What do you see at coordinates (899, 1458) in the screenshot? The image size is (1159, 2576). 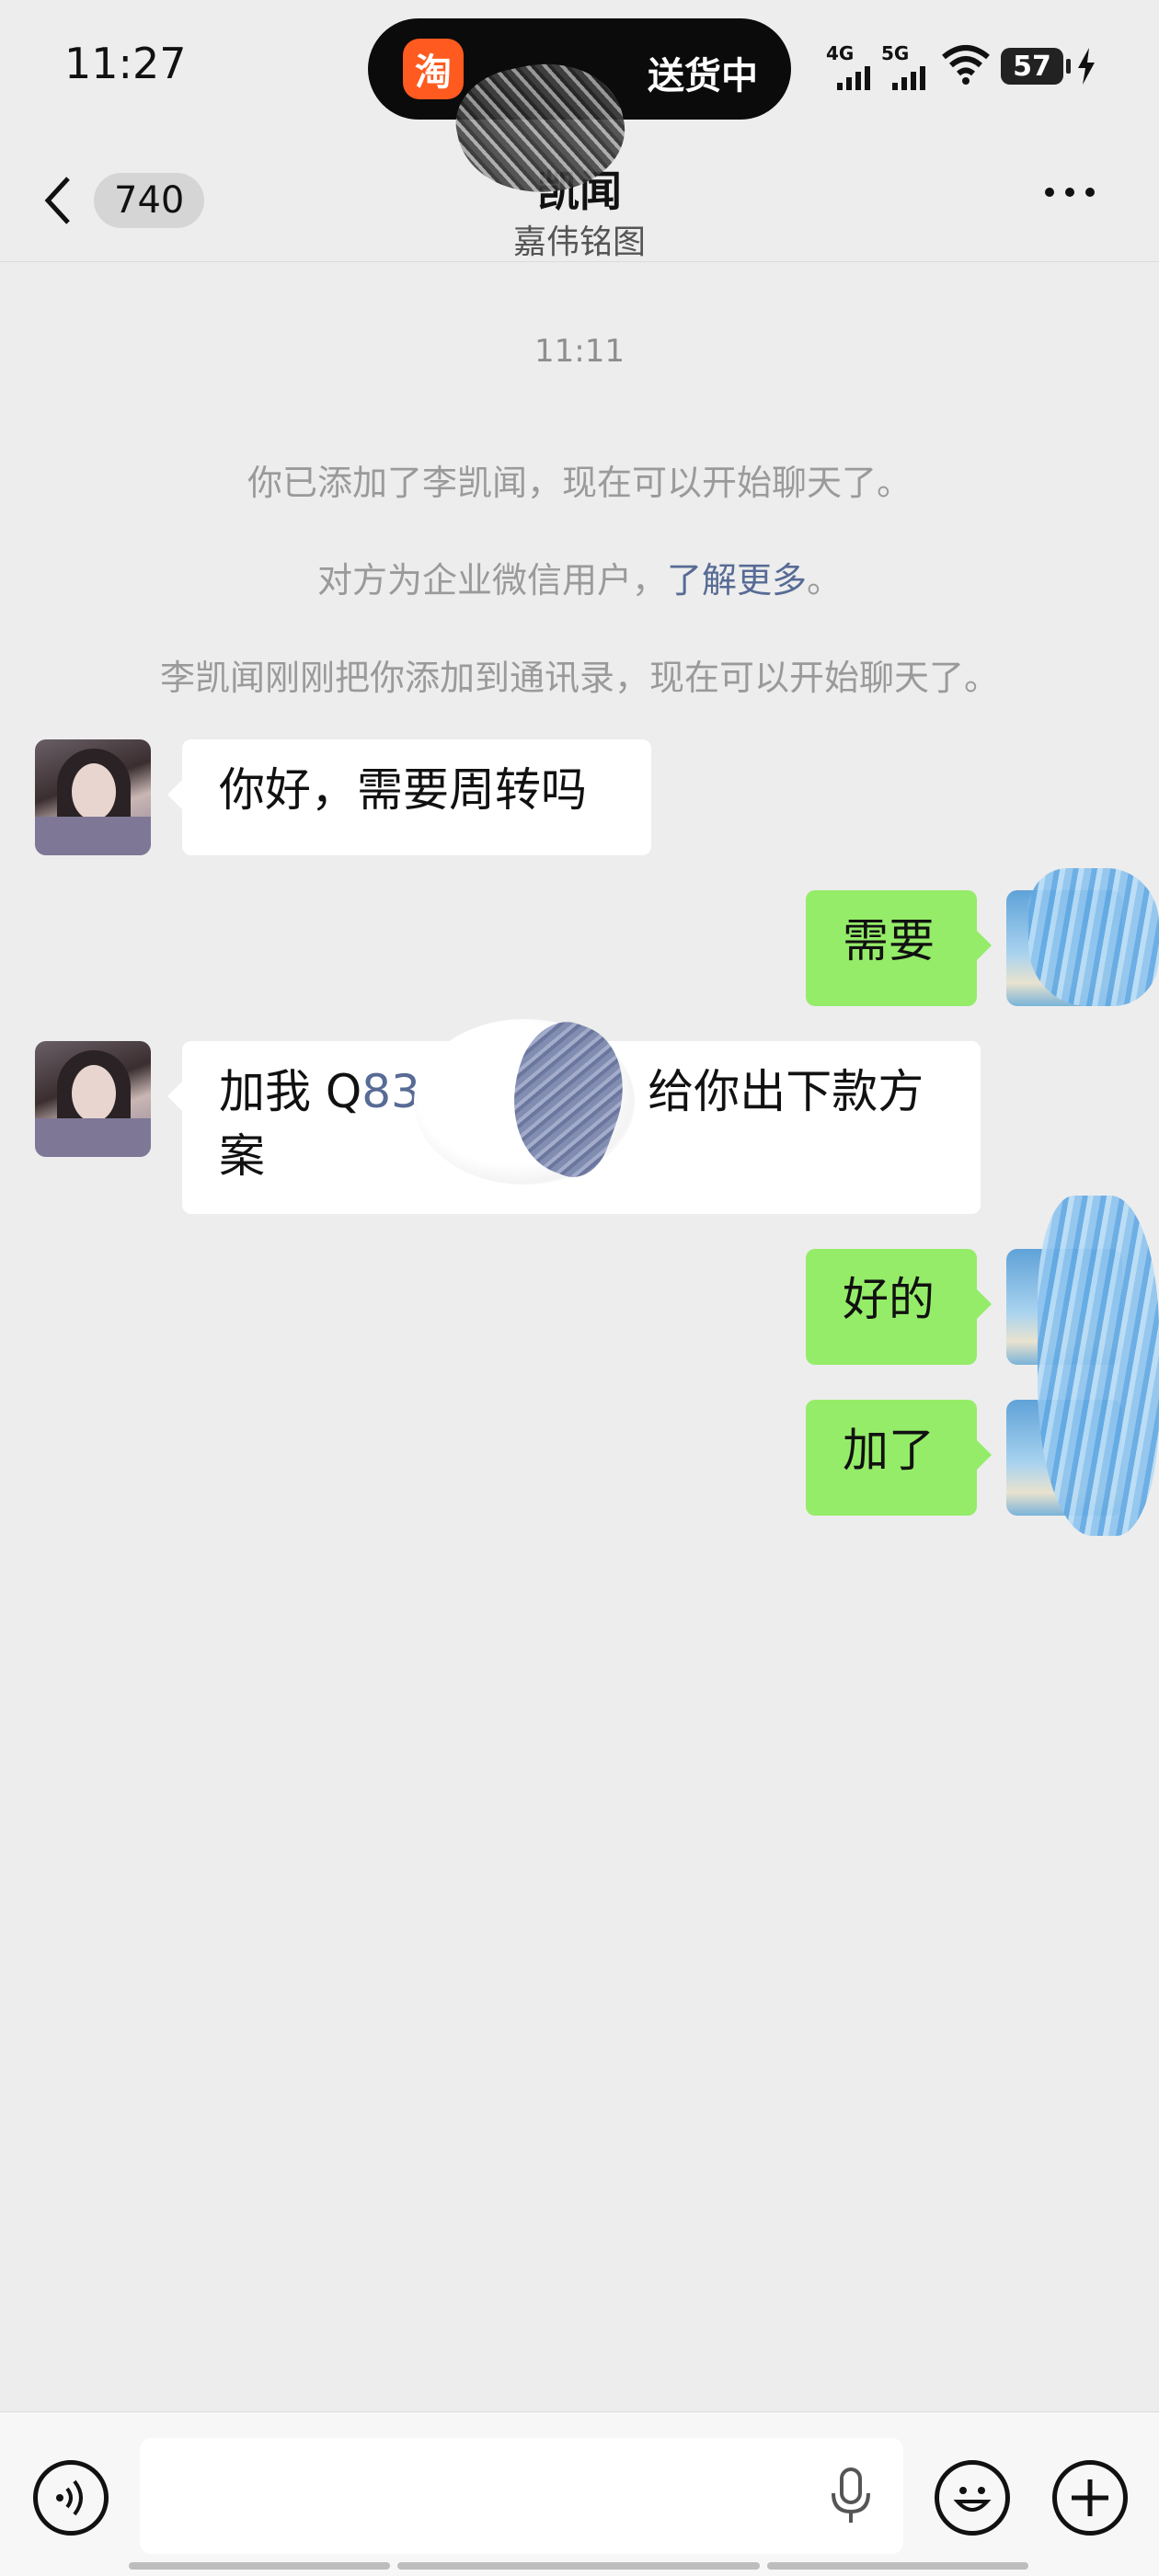 I see `outgoing-message-bubble: 加了` at bounding box center [899, 1458].